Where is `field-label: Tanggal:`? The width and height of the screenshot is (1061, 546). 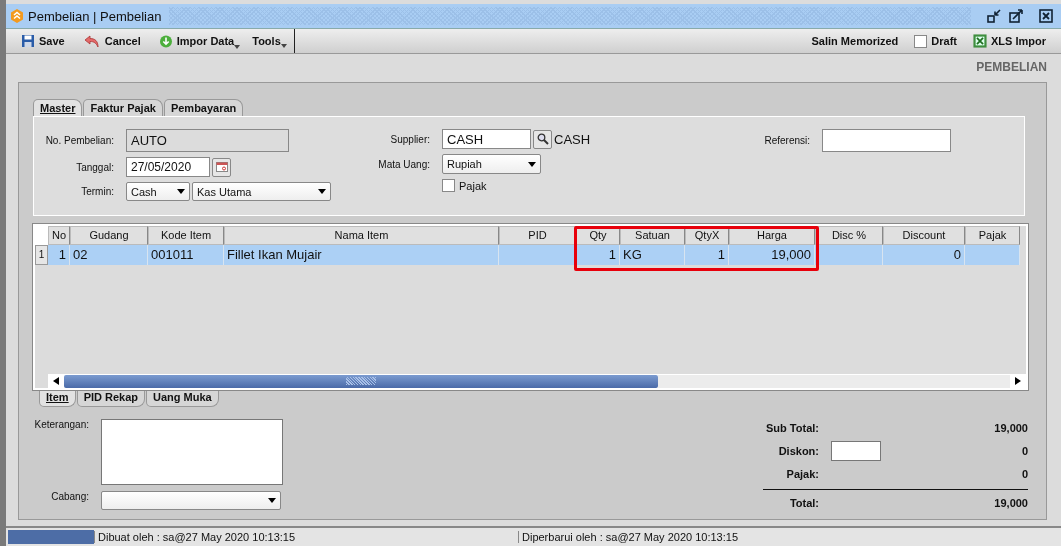 field-label: Tanggal: is located at coordinates (94, 167).